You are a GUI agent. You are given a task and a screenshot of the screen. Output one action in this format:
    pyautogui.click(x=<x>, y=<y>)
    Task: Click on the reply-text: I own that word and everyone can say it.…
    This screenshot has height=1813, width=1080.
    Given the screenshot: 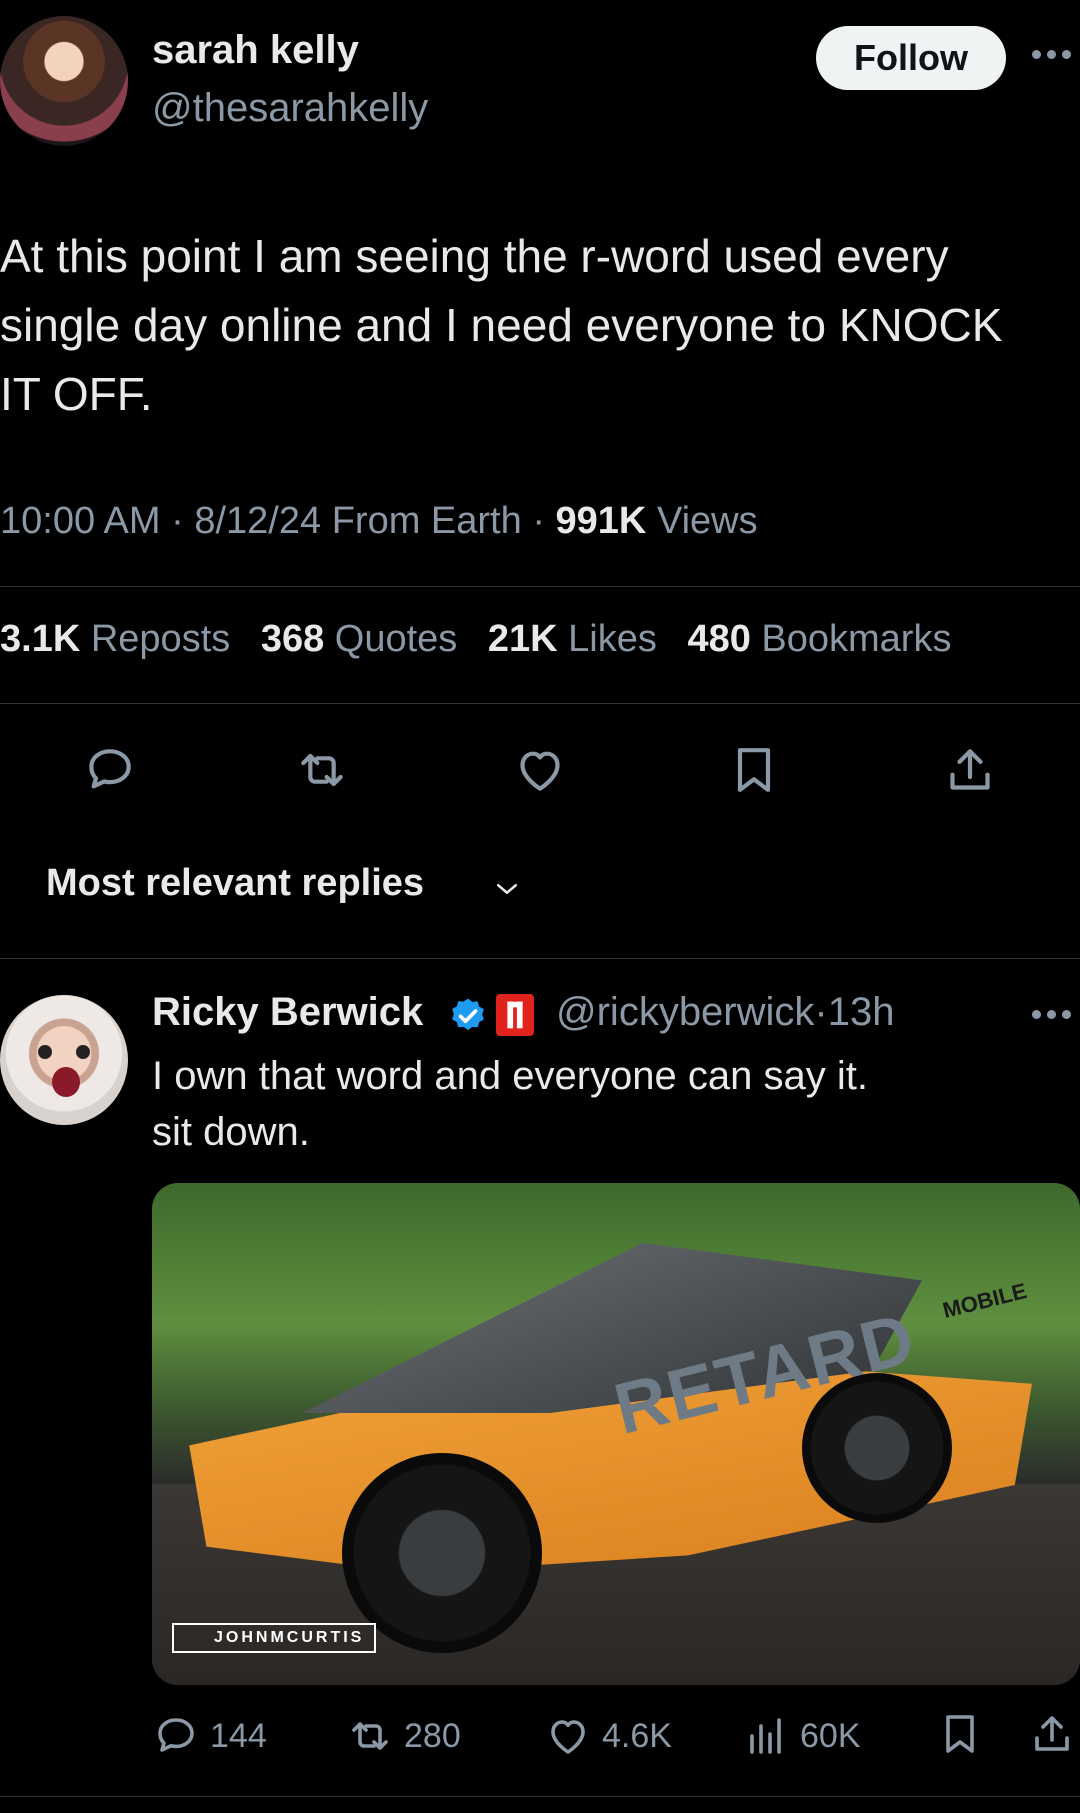 What is the action you would take?
    pyautogui.click(x=510, y=1104)
    